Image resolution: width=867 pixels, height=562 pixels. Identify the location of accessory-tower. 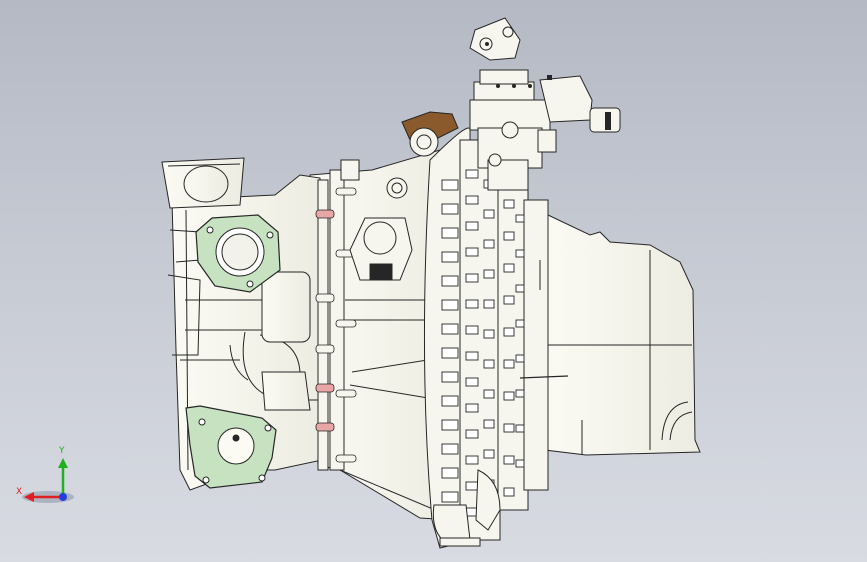
(545, 104).